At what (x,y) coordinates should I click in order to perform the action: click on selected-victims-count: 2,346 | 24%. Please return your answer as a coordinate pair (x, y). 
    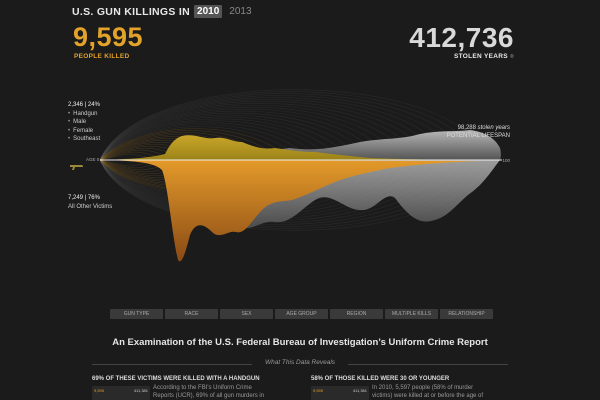
    Looking at the image, I should click on (84, 105).